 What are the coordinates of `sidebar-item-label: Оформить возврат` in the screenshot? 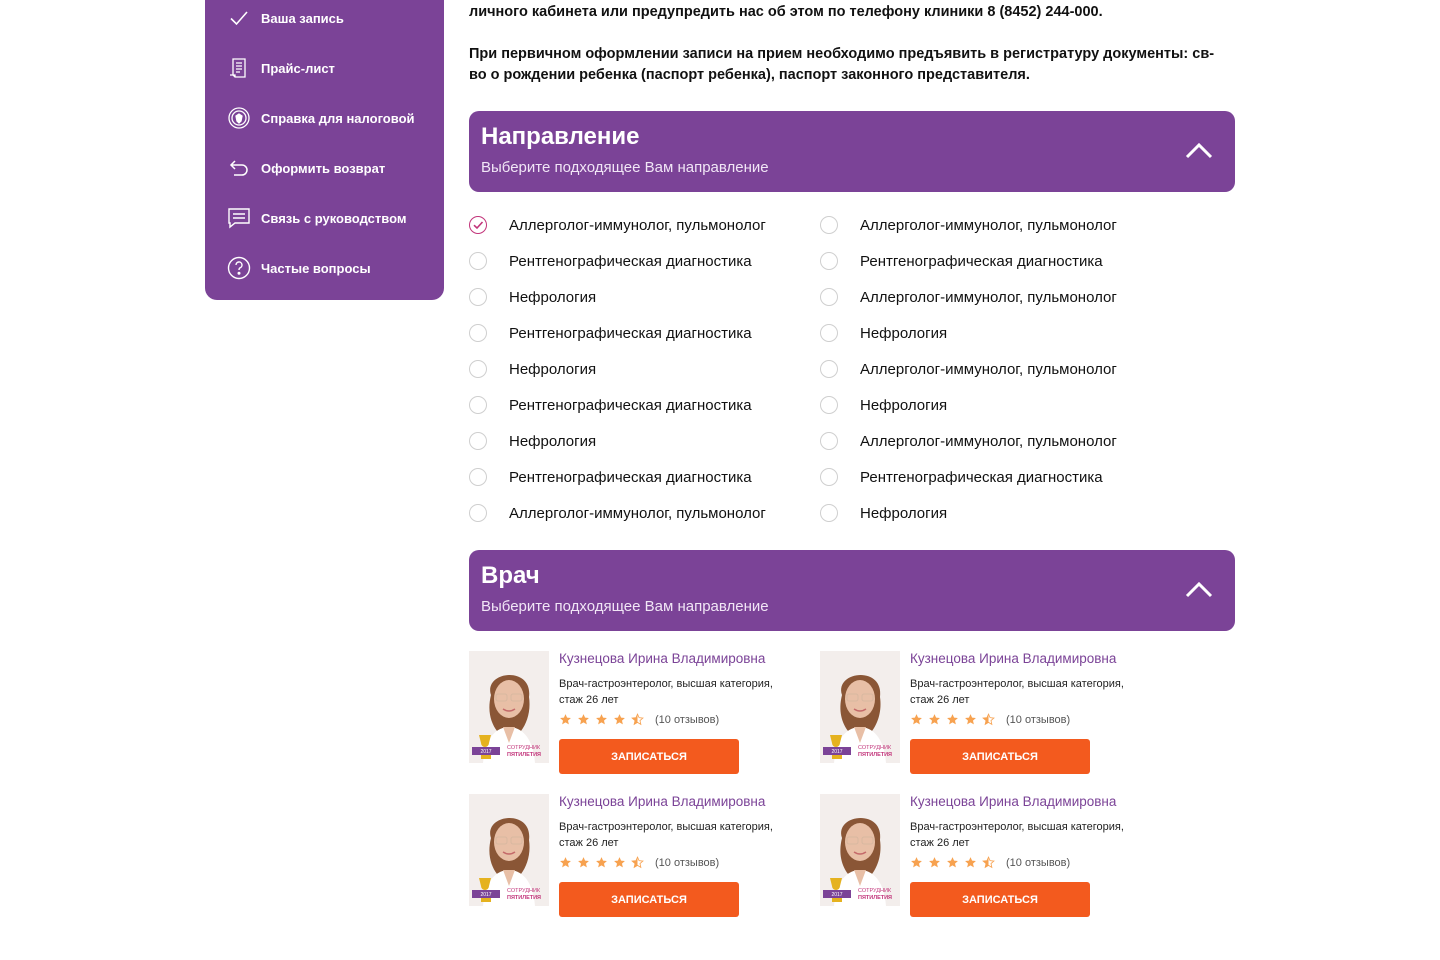 It's located at (323, 168).